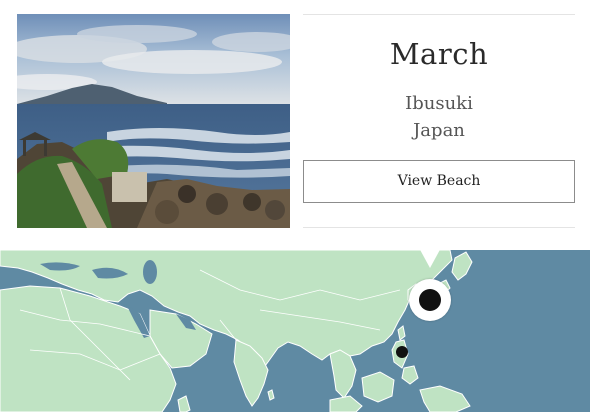 The height and width of the screenshot is (412, 590). What do you see at coordinates (402, 352) in the screenshot?
I see `location-marker` at bounding box center [402, 352].